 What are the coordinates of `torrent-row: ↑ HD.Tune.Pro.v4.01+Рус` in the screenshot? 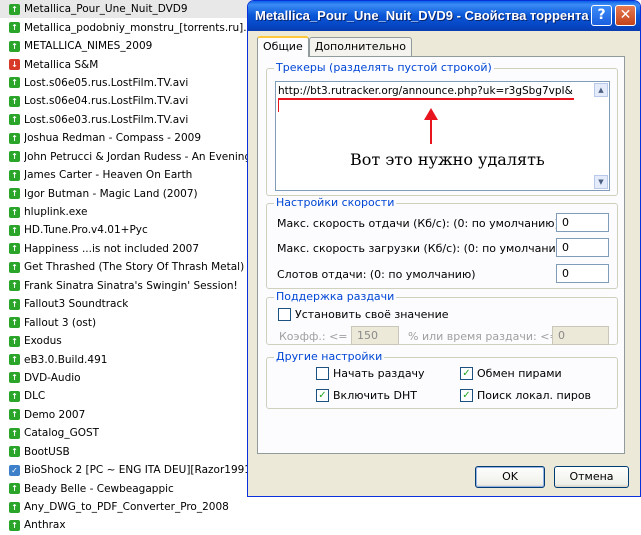 It's located at (128, 230).